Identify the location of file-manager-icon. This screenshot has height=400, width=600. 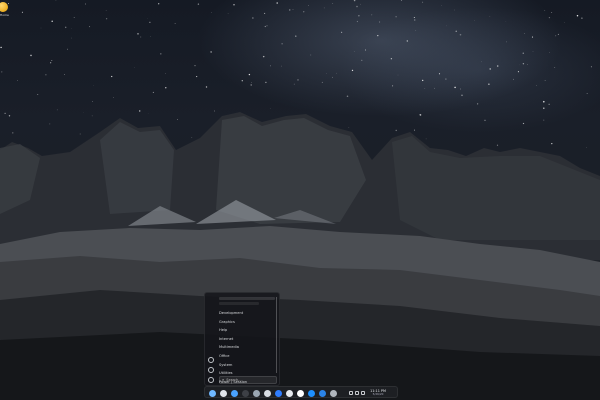
(234, 393).